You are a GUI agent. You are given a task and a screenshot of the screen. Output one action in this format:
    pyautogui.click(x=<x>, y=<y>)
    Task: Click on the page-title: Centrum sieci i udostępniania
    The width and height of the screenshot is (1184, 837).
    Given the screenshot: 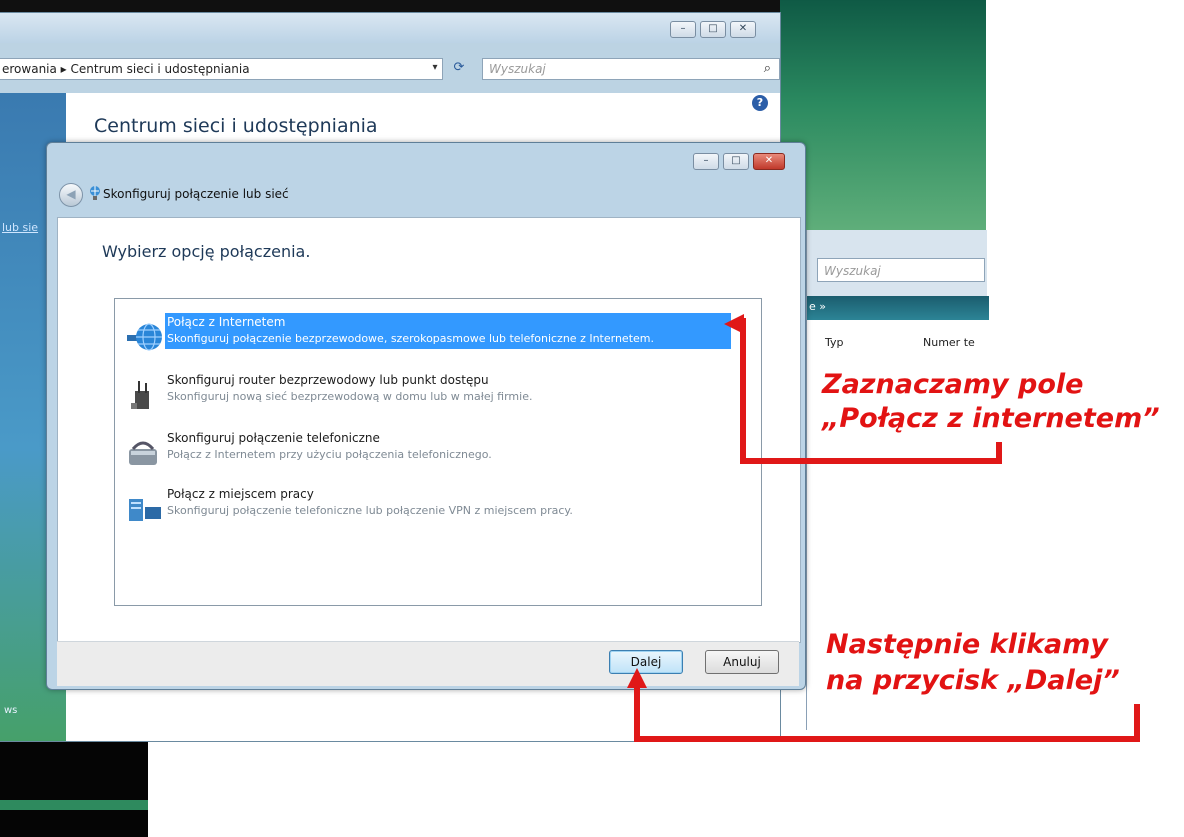 What is the action you would take?
    pyautogui.click(x=236, y=126)
    